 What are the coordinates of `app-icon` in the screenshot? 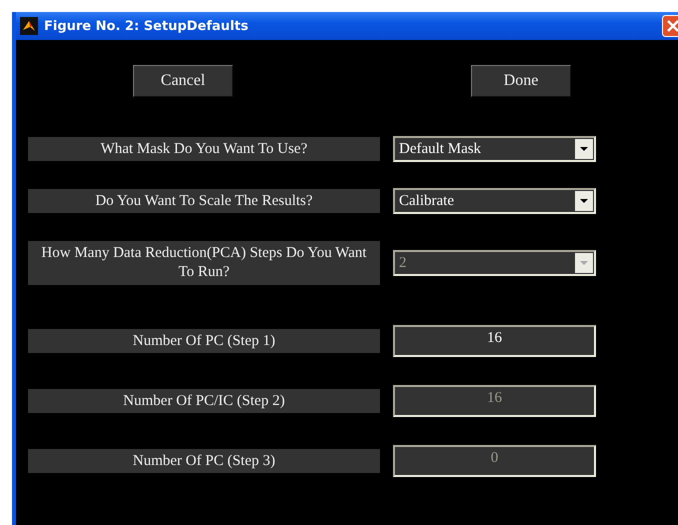 It's located at (29, 26).